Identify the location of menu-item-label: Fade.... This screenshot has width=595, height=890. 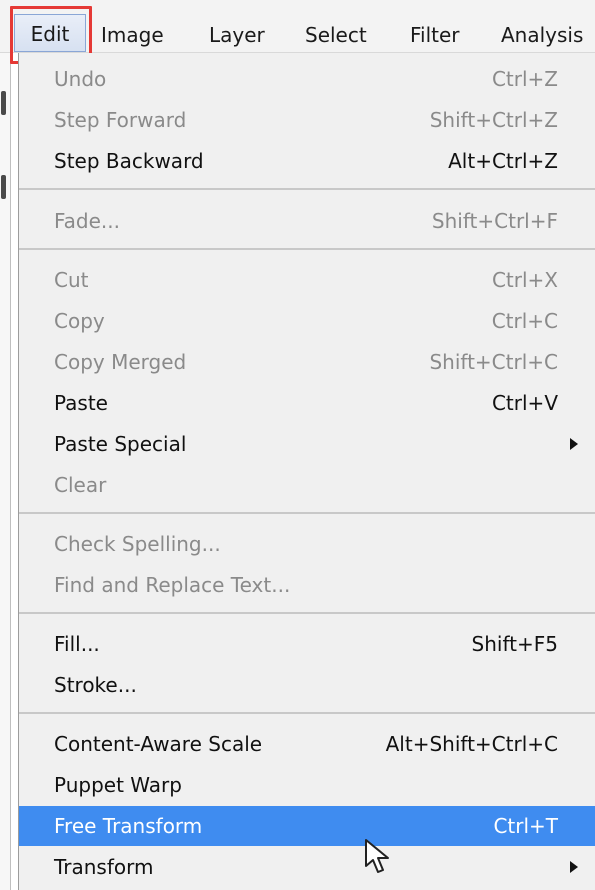
(87, 221).